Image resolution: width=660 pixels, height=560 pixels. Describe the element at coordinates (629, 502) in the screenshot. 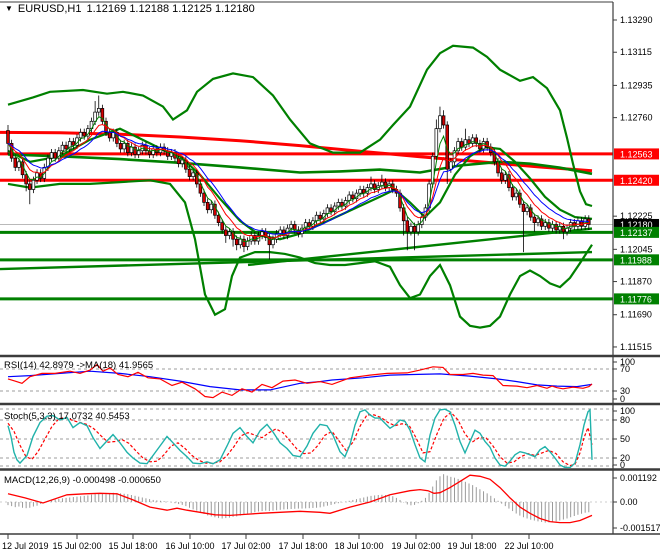

I see `macd-axis-tick-label: 0.00` at that location.